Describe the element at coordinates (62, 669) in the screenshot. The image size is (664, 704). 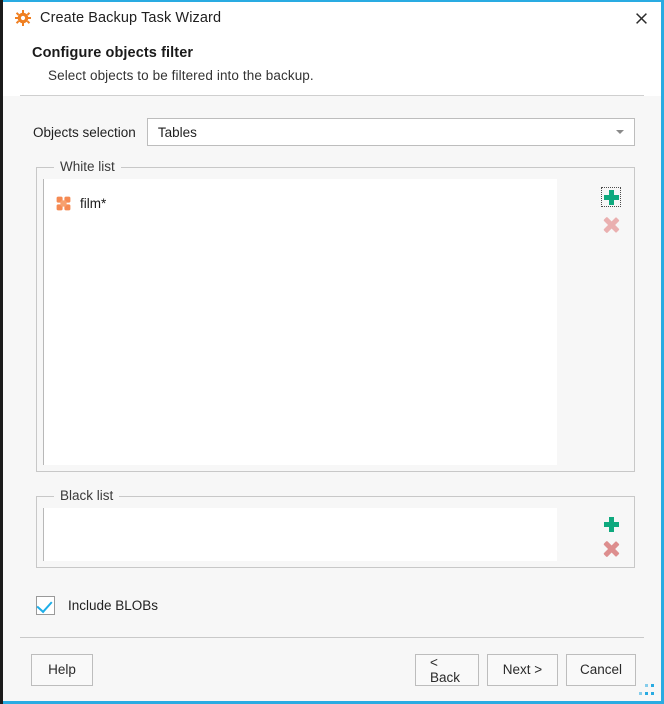
I see `help-button: Help` at that location.